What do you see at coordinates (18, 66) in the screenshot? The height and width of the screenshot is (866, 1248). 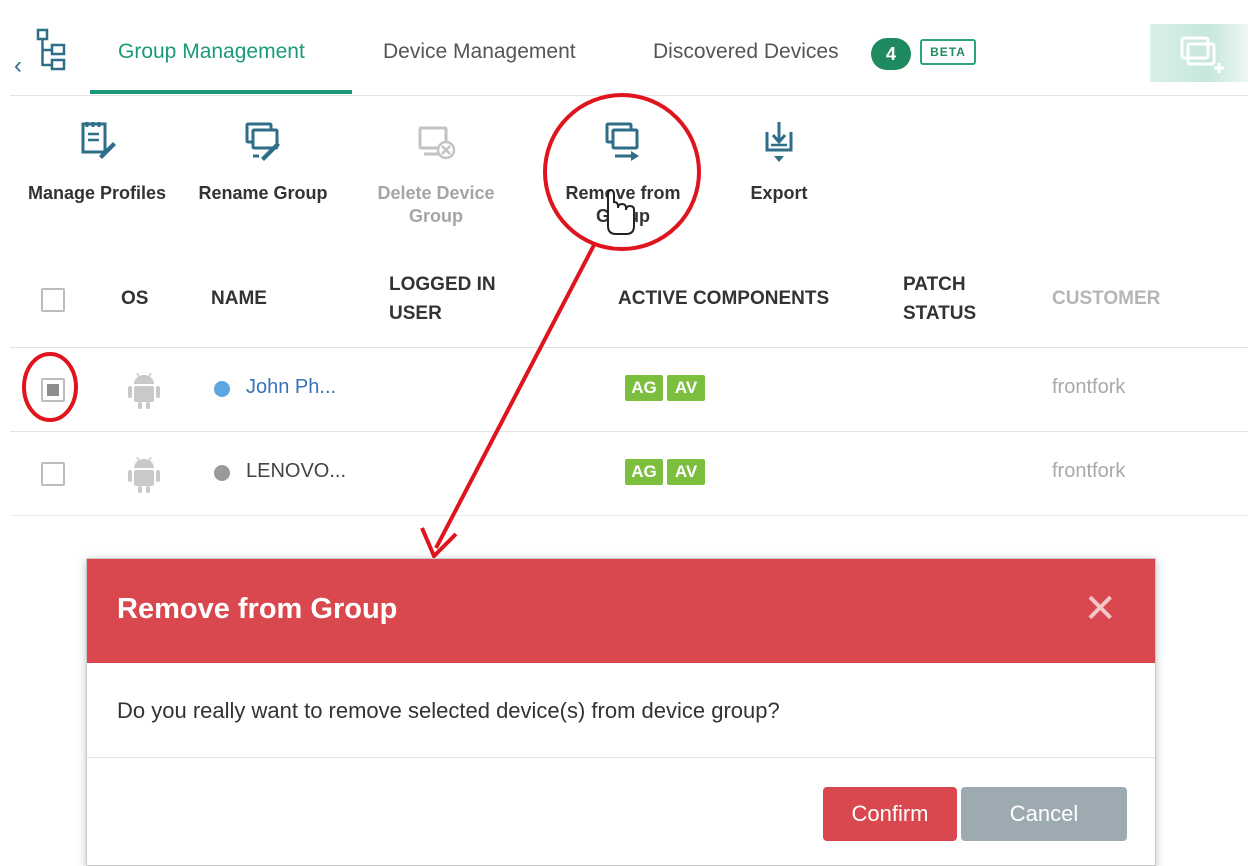 I see `back-chevron-icon: ‹` at bounding box center [18, 66].